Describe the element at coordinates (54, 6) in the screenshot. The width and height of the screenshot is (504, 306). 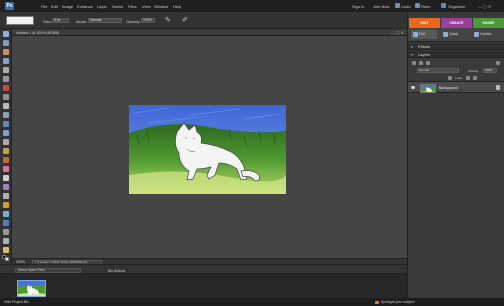
I see `menu-edit: Edit` at that location.